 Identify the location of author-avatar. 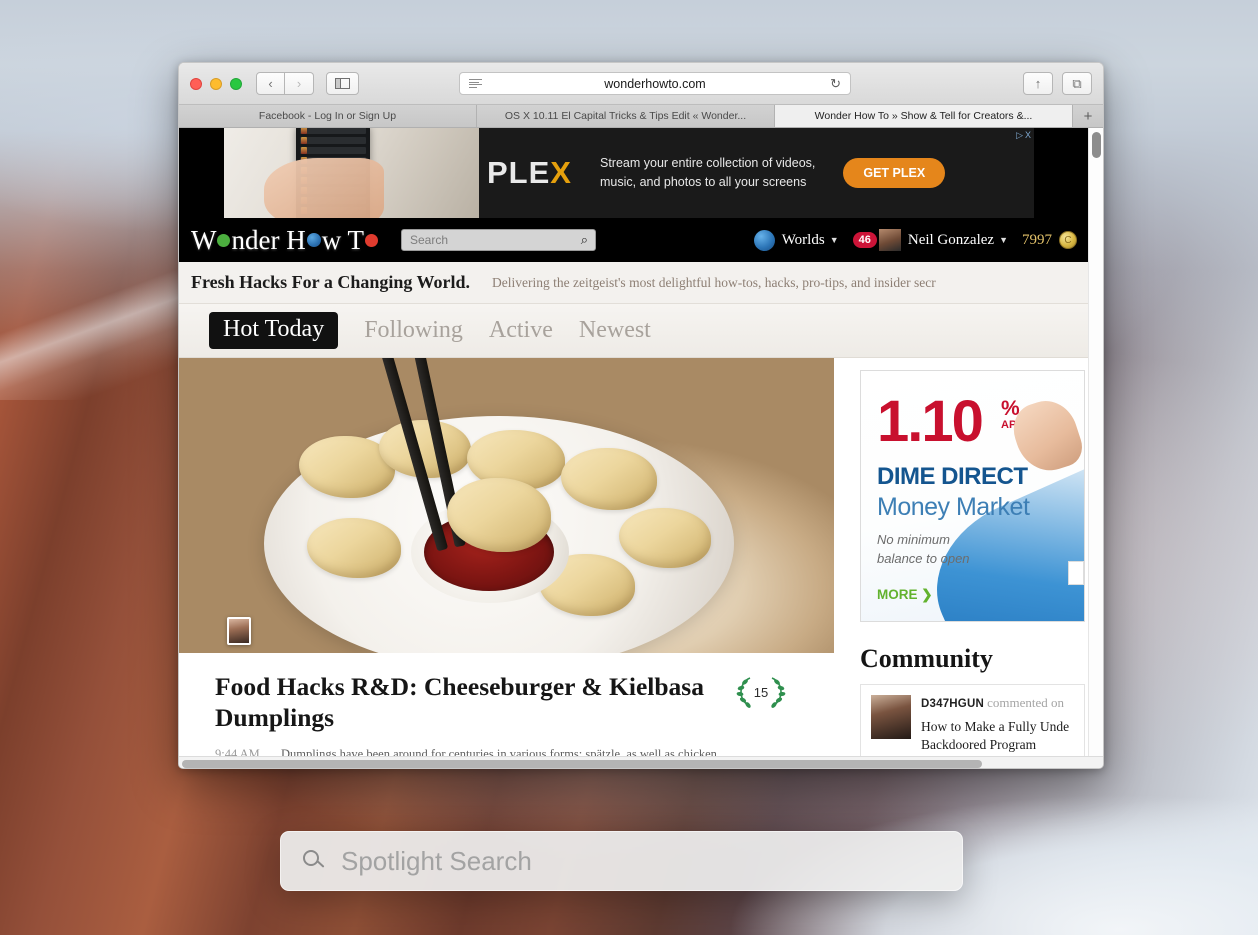
(239, 631).